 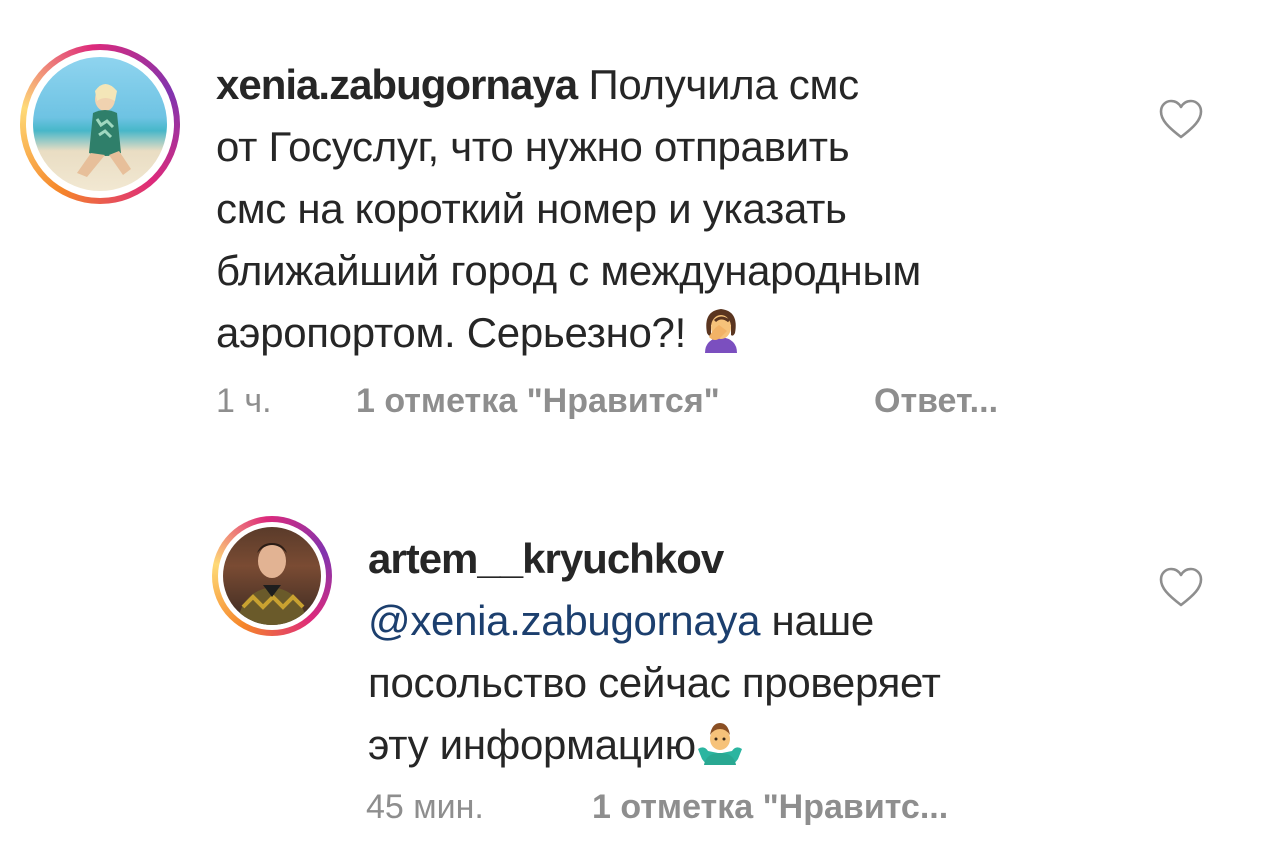 What do you see at coordinates (546, 558) in the screenshot?
I see `comment-username: artem__kryuchkov` at bounding box center [546, 558].